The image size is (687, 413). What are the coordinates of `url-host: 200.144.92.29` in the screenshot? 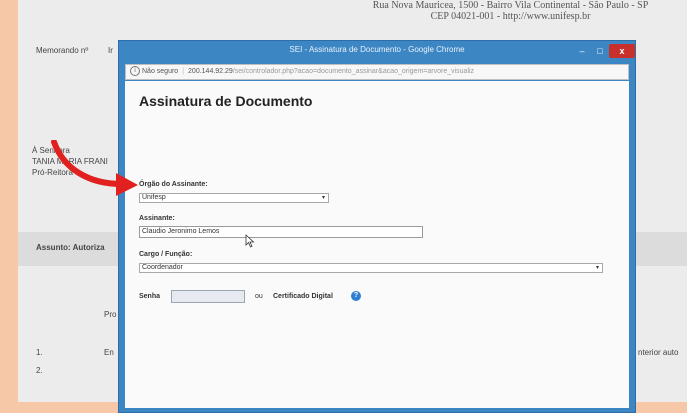 It's located at (210, 71).